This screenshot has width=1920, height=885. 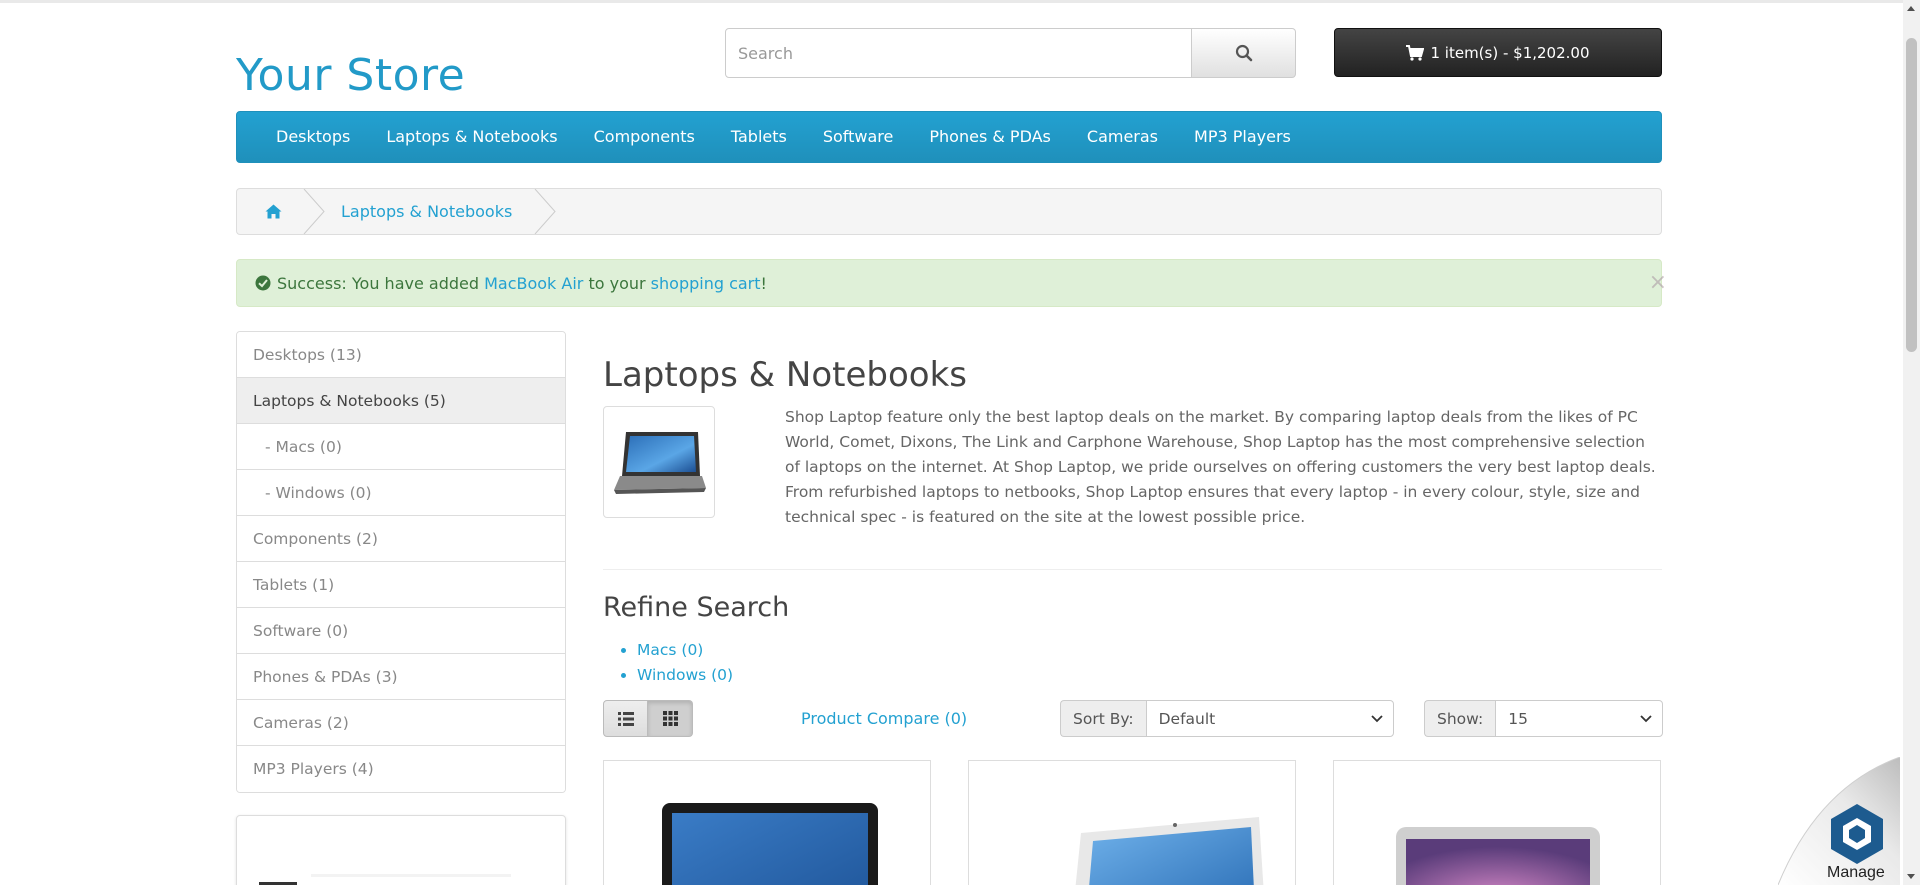 I want to click on check-circle-icon, so click(x=263, y=283).